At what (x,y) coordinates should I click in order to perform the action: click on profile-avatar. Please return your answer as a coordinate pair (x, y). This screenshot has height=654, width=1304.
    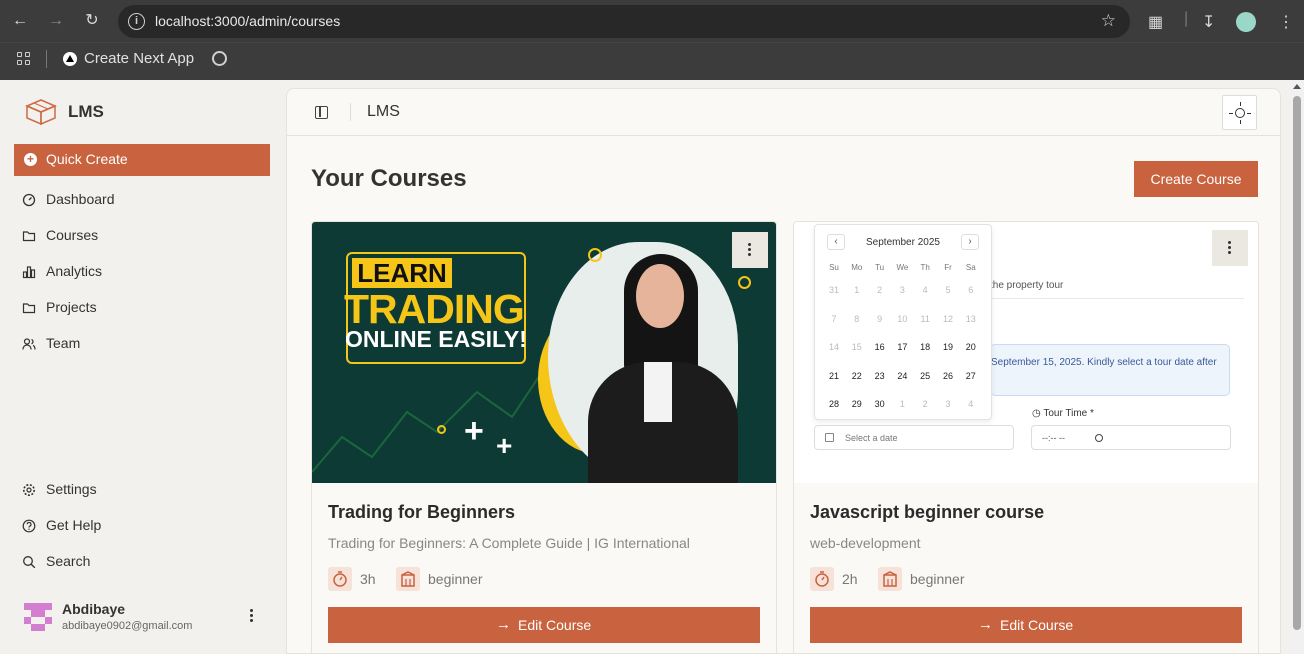
    Looking at the image, I should click on (1246, 22).